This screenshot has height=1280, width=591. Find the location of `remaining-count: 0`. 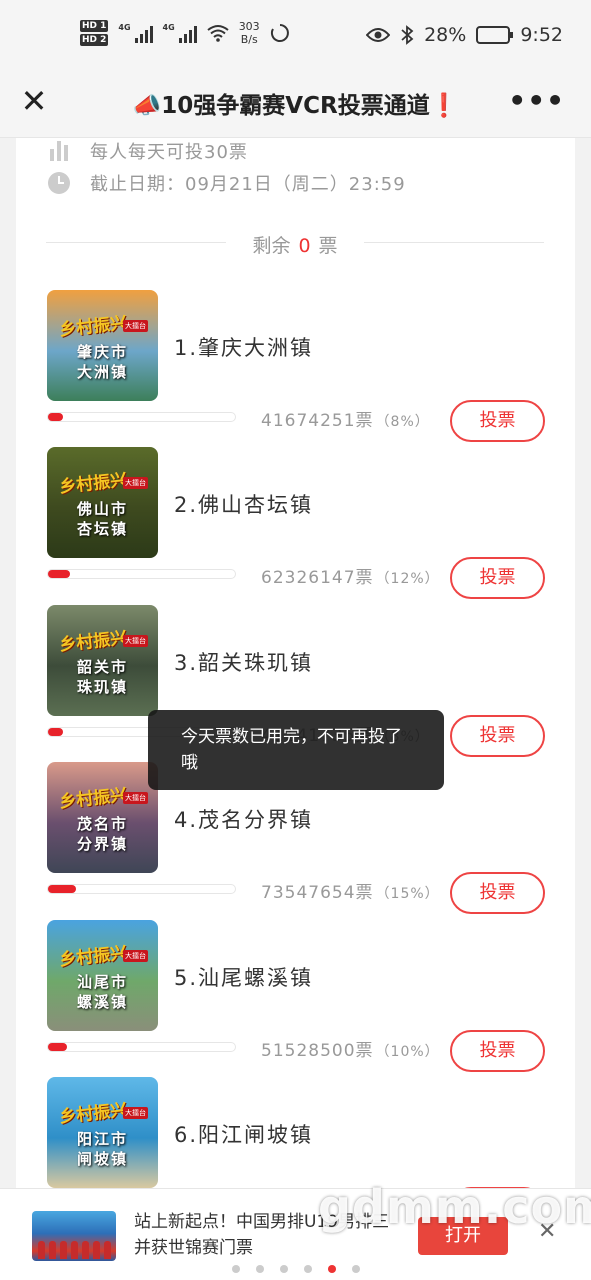

remaining-count: 0 is located at coordinates (304, 246).